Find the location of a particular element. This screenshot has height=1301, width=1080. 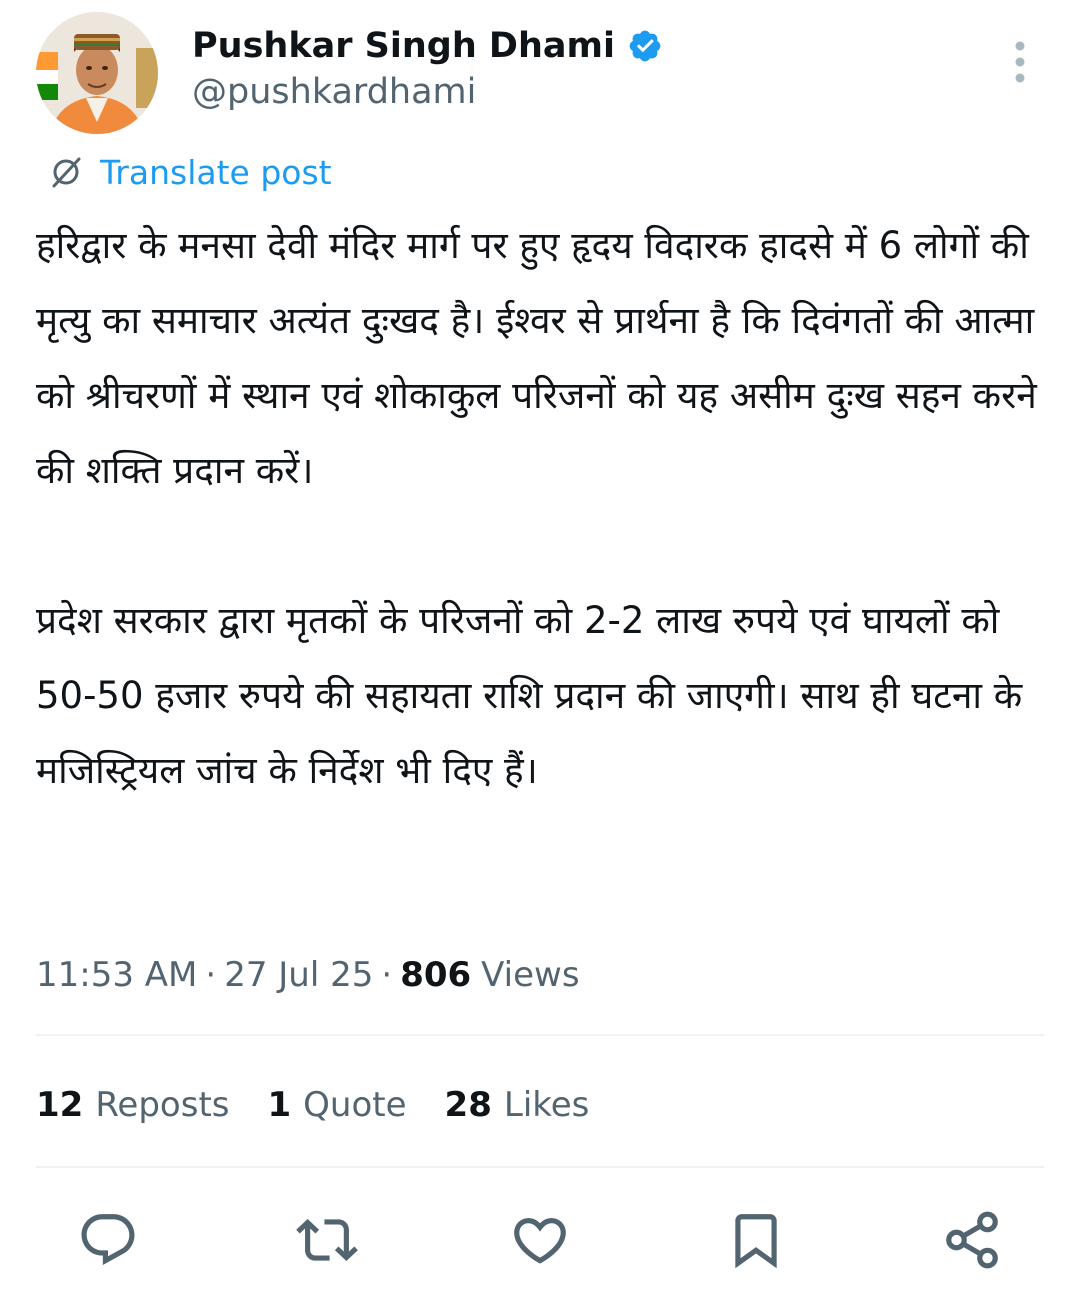

likes-label: Likes is located at coordinates (546, 1105).